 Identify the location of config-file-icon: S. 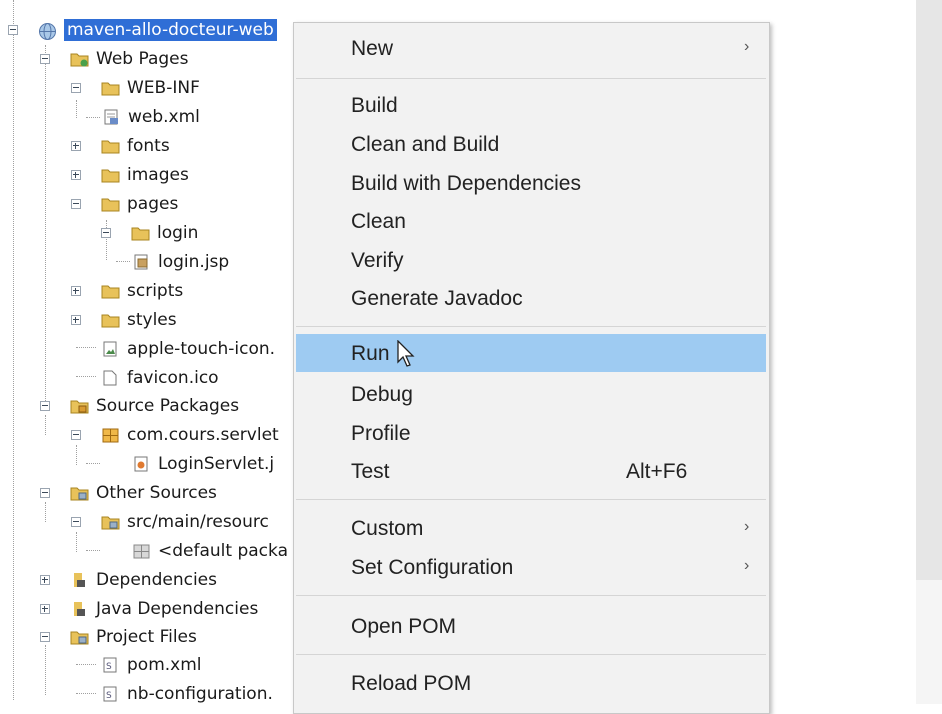
(110, 665).